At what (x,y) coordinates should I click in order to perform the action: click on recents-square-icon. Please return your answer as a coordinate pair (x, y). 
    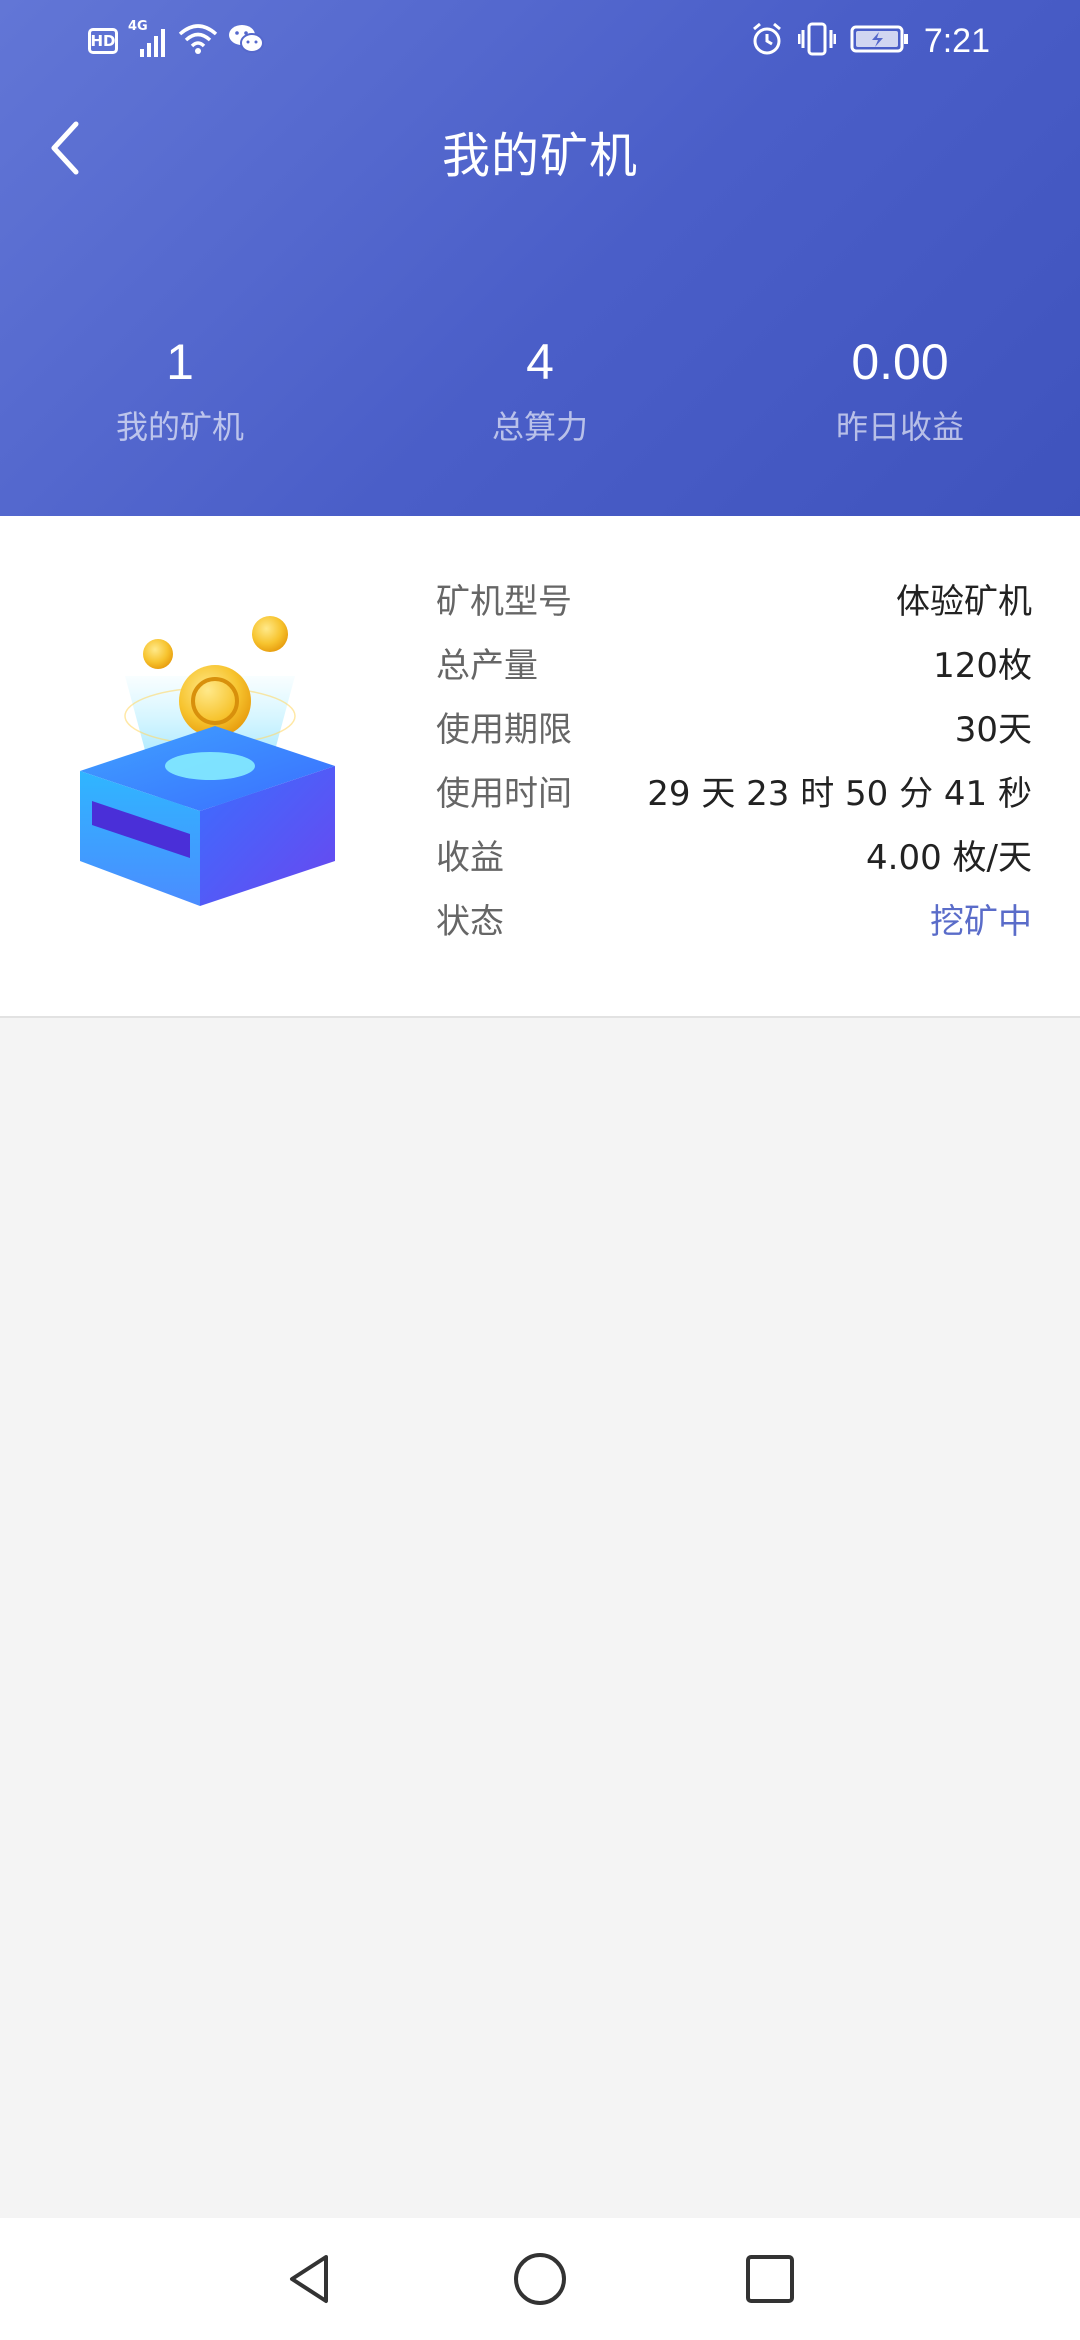
    Looking at the image, I should click on (770, 2279).